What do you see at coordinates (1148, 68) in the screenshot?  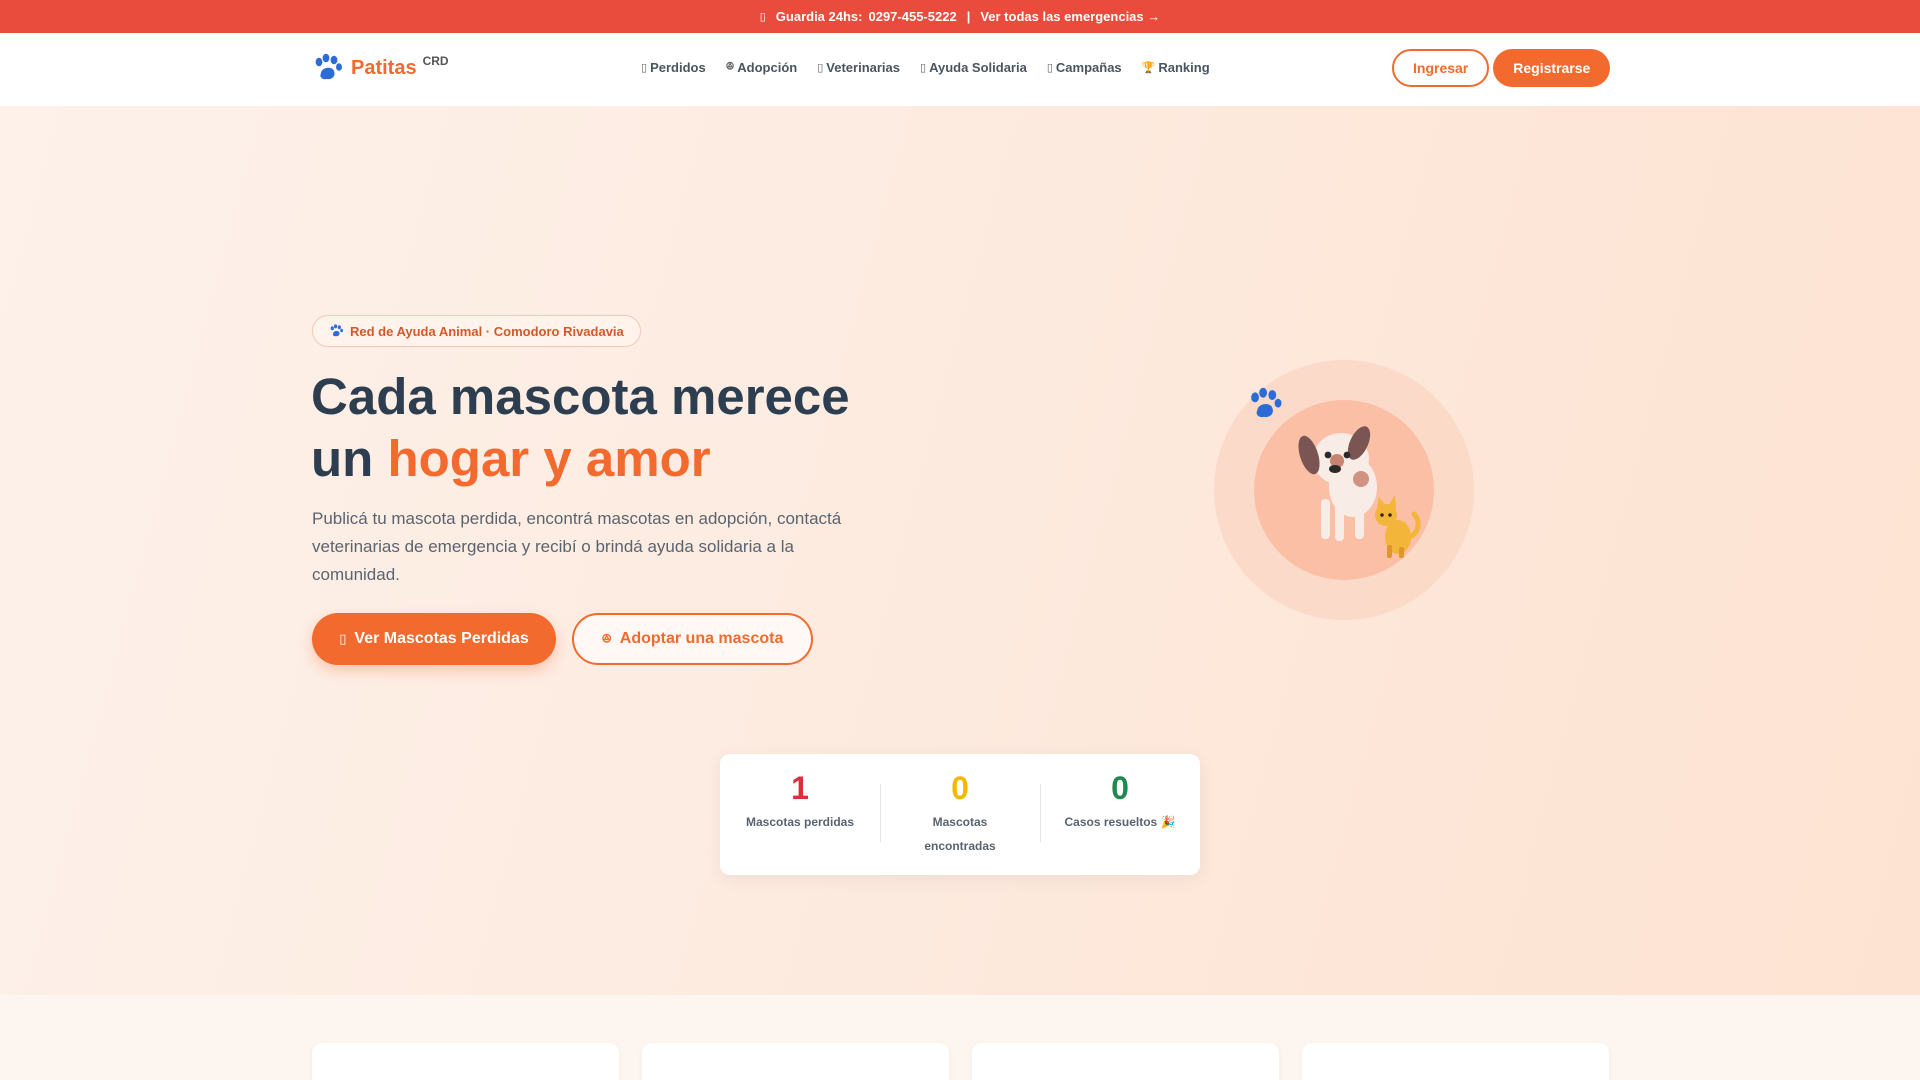 I see `trophy-icon: 🏆` at bounding box center [1148, 68].